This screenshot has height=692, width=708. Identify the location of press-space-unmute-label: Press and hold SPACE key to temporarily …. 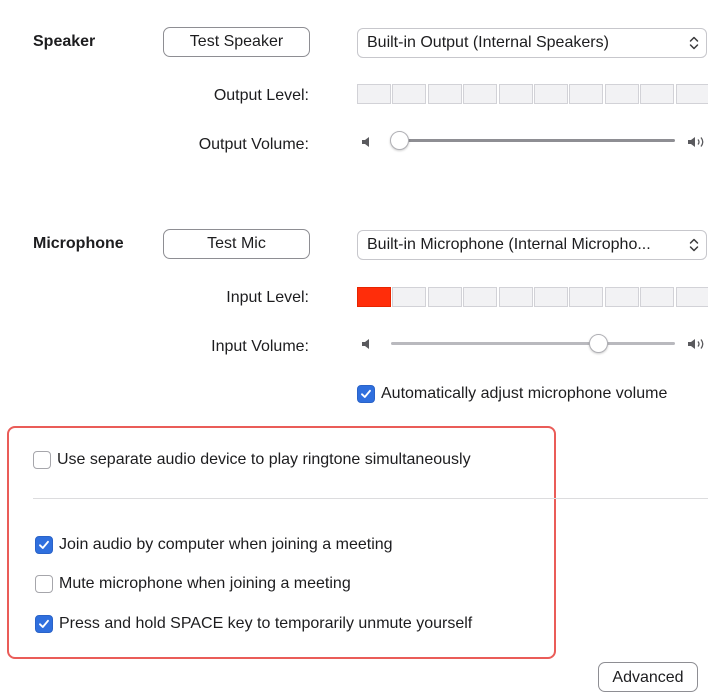
(266, 623).